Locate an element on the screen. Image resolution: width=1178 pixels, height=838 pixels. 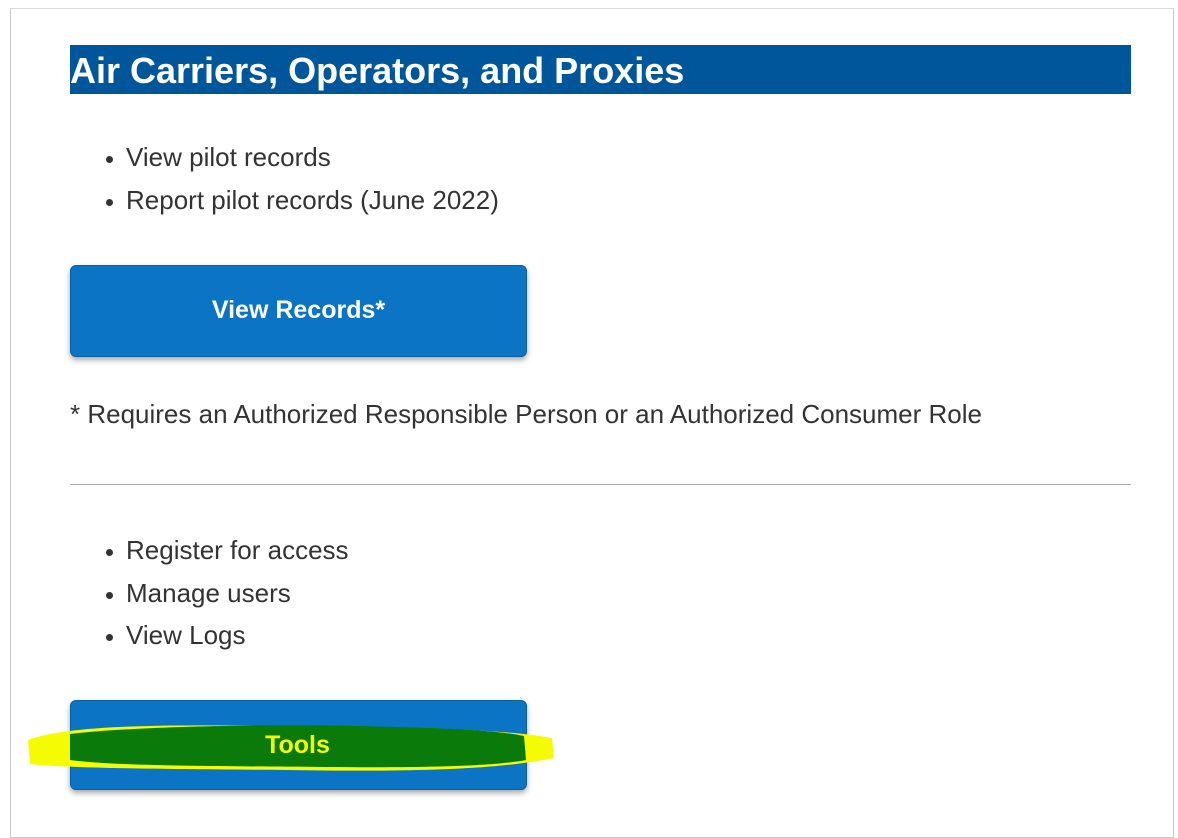
view-records-button: View Records* is located at coordinates (298, 311).